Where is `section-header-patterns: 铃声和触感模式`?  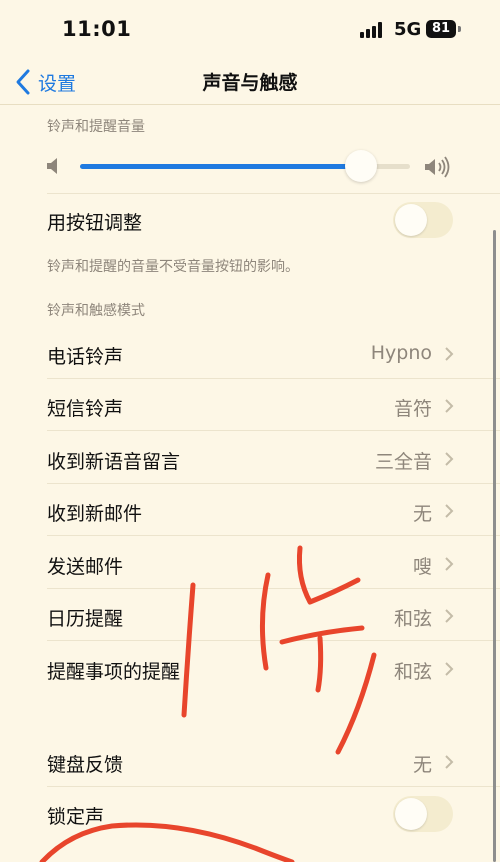 section-header-patterns: 铃声和触感模式 is located at coordinates (96, 311).